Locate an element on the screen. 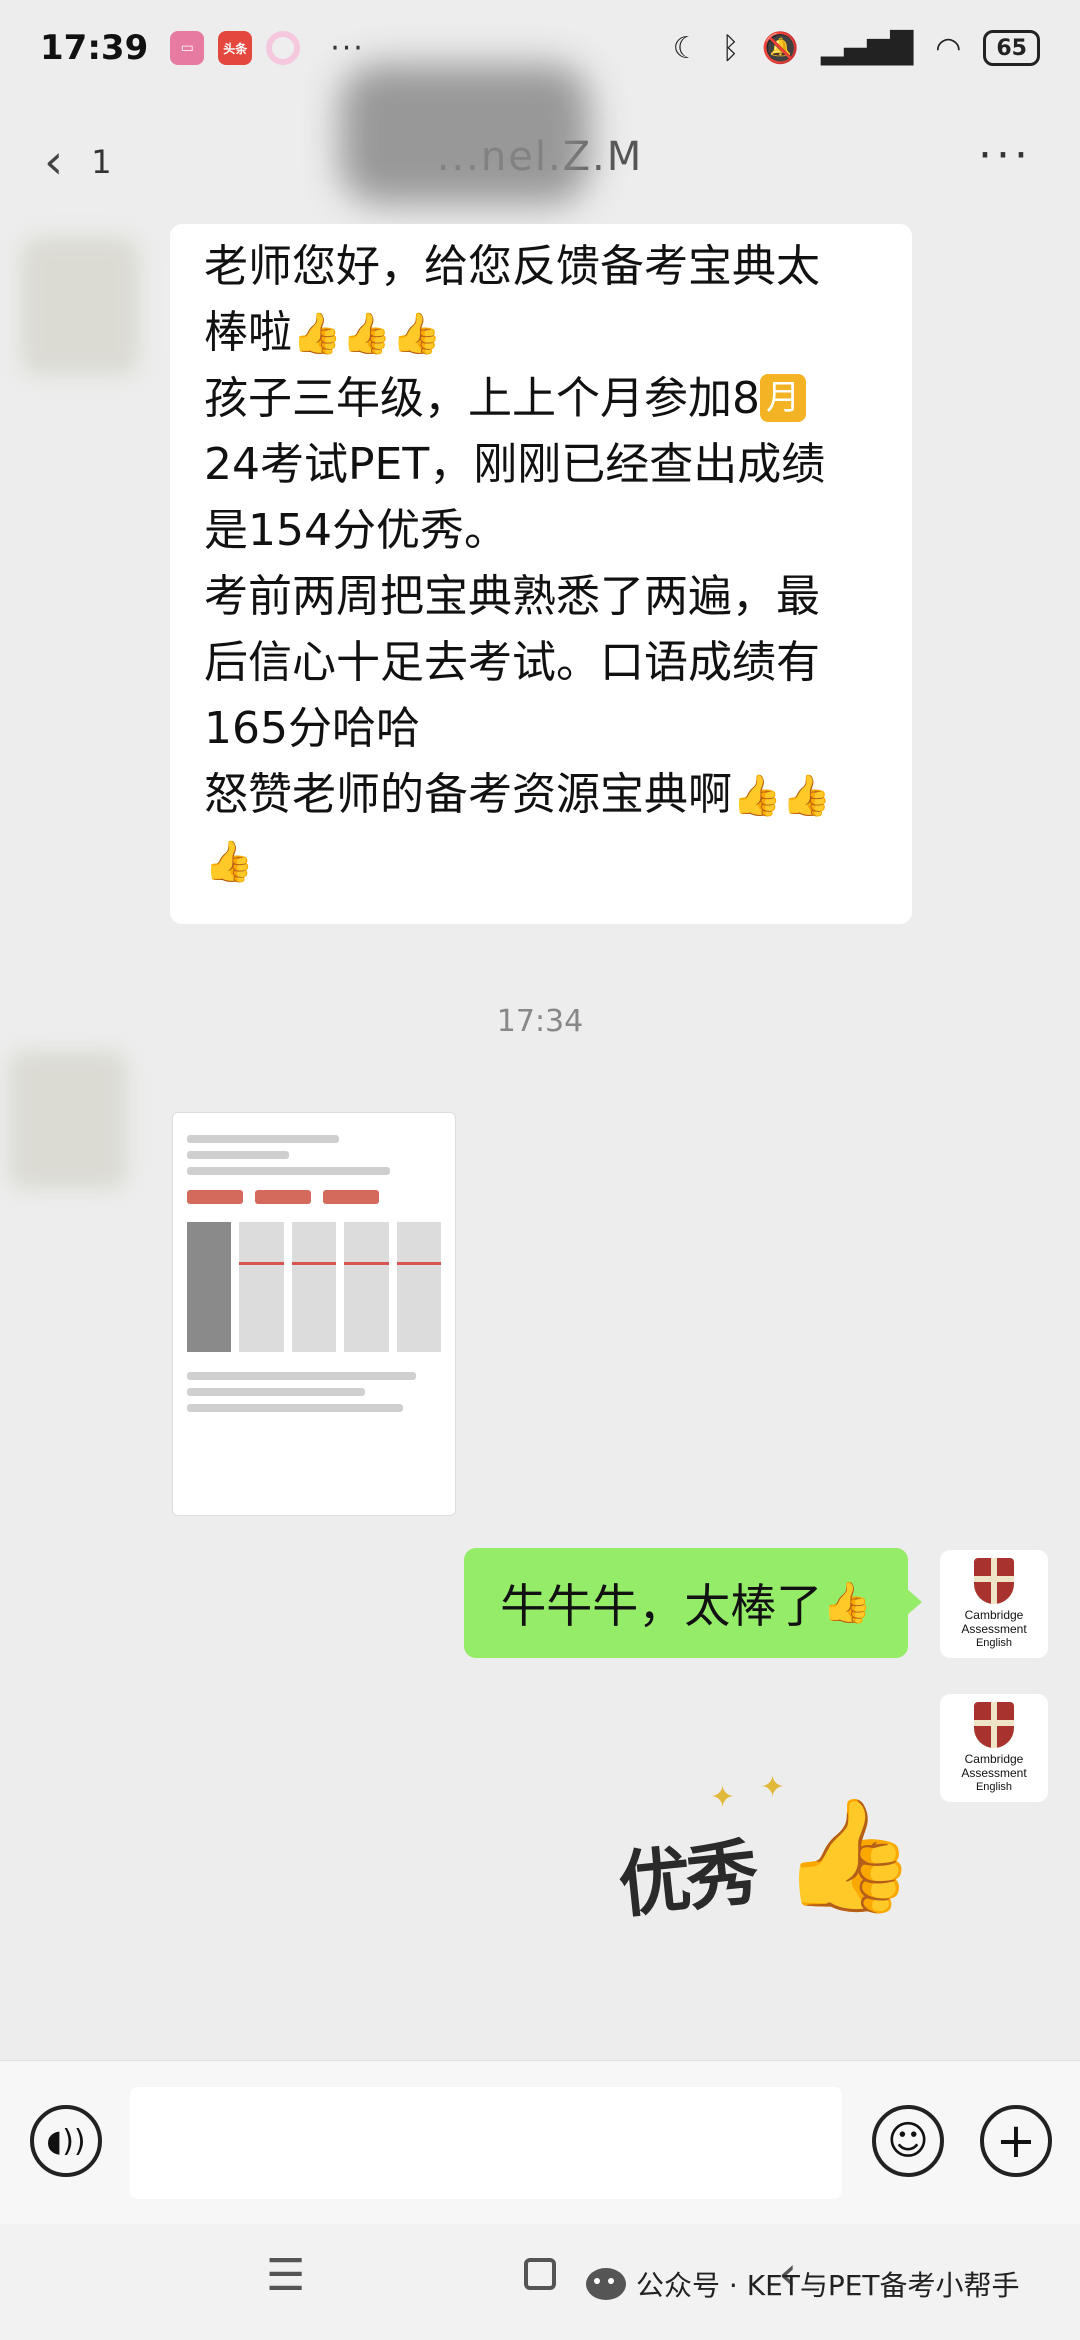 The image size is (1080, 2340). toutiao-app-icon: 头条 is located at coordinates (235, 48).